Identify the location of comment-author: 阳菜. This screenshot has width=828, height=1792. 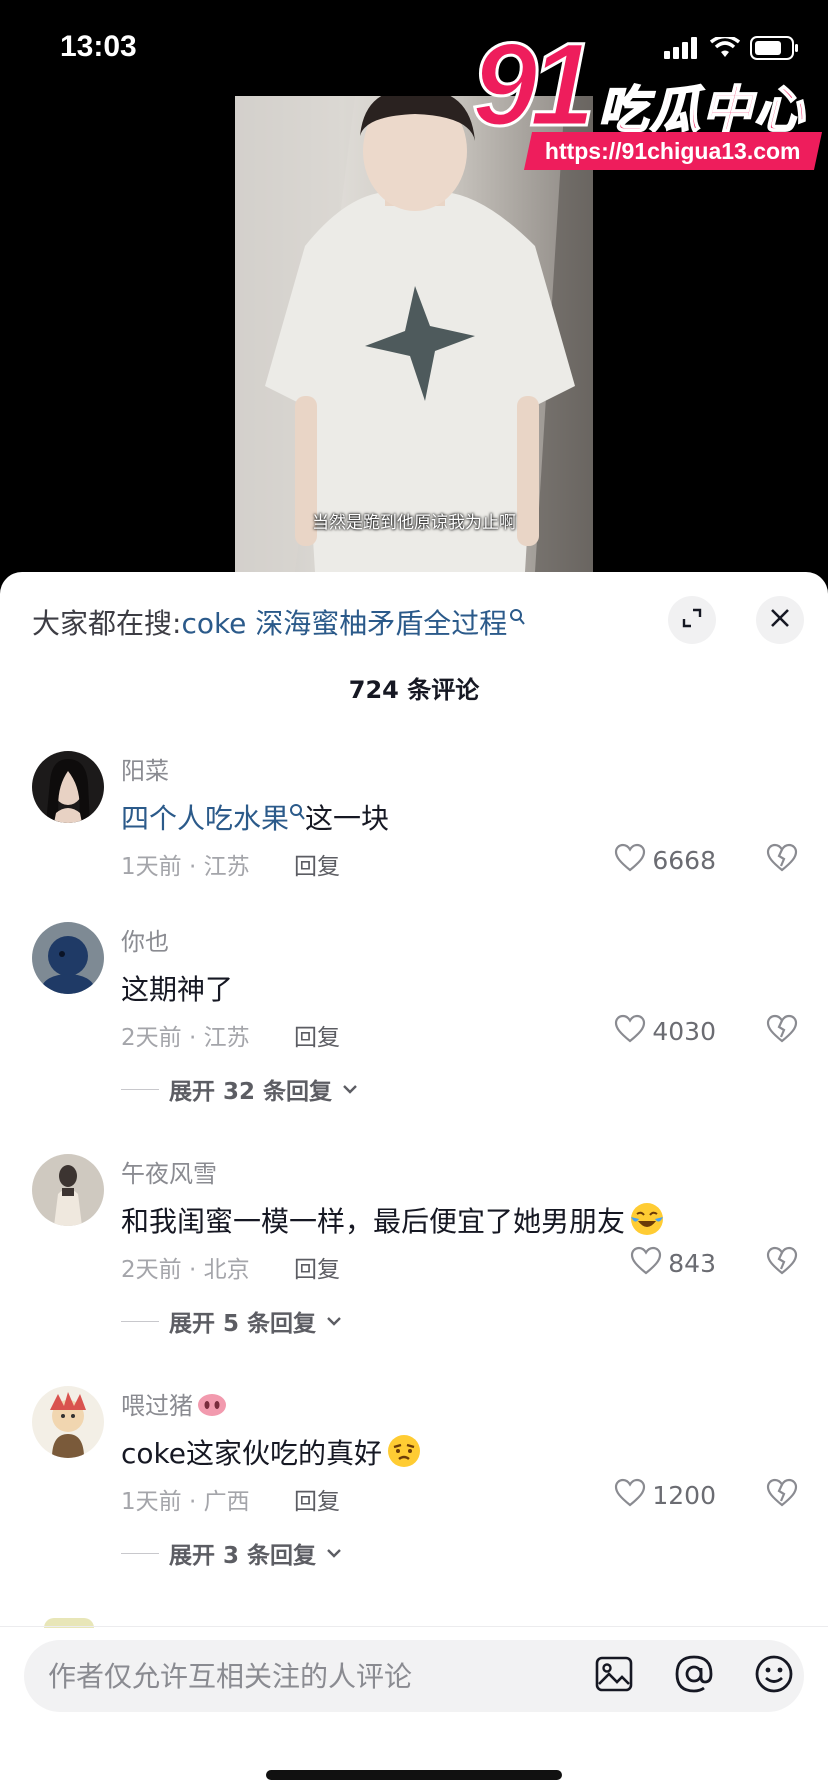
(145, 768).